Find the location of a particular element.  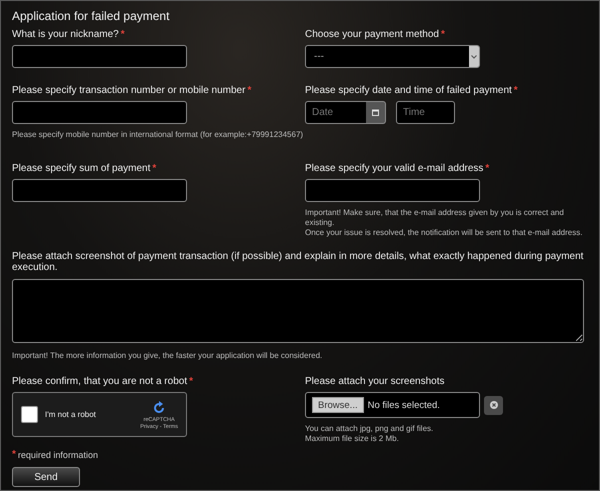

time-field: Time is located at coordinates (425, 112).